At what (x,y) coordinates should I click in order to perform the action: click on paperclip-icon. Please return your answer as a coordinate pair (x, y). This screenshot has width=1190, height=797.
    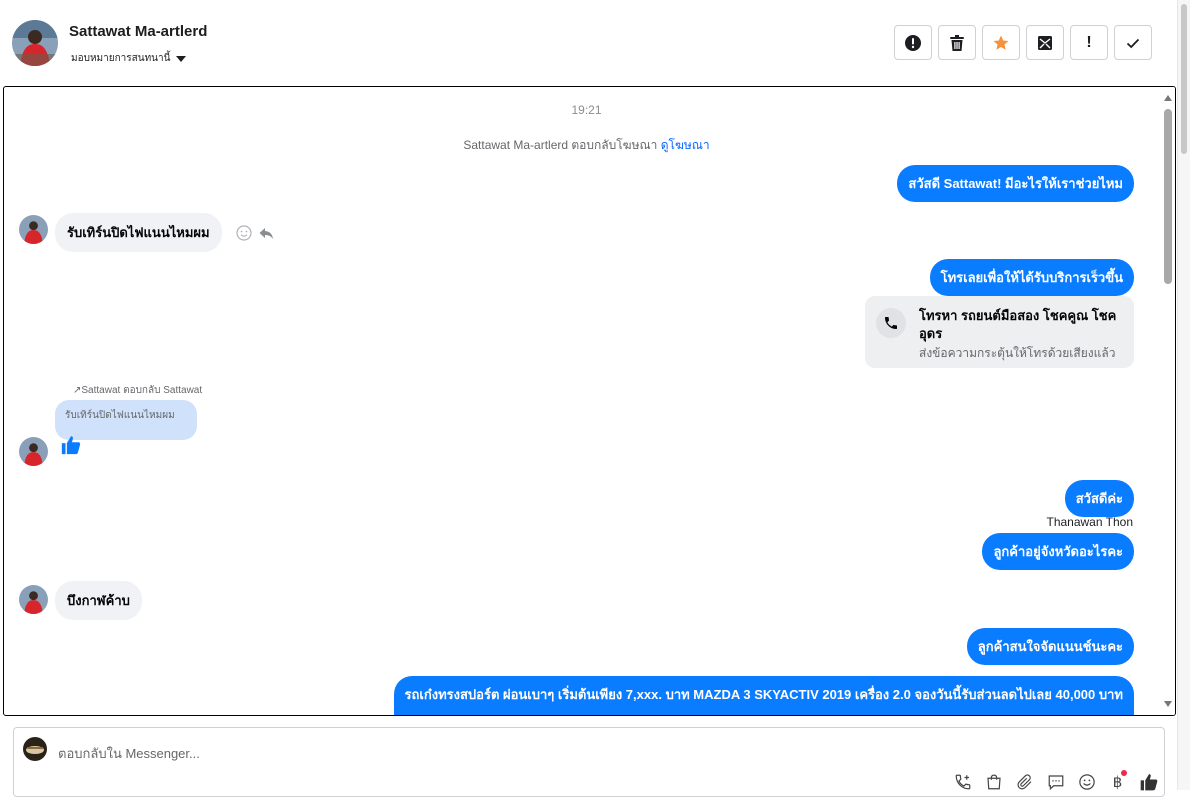
    Looking at the image, I should click on (1024, 782).